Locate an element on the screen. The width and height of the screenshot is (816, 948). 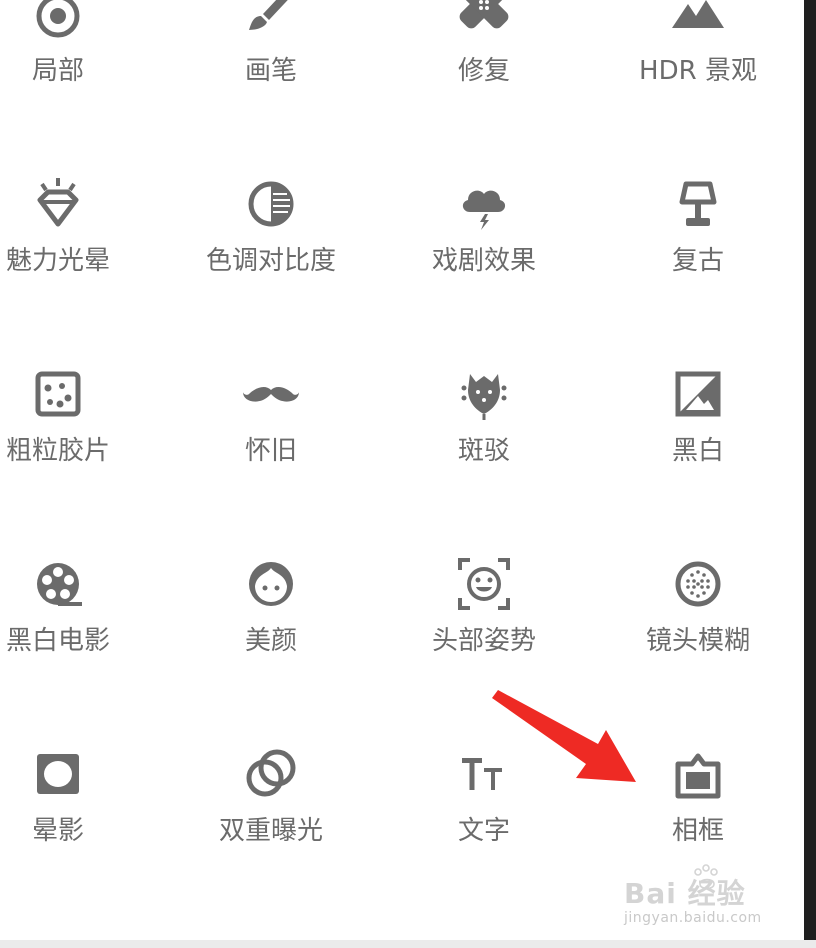
tool-vignette: 晕影 is located at coordinates (82, 816).